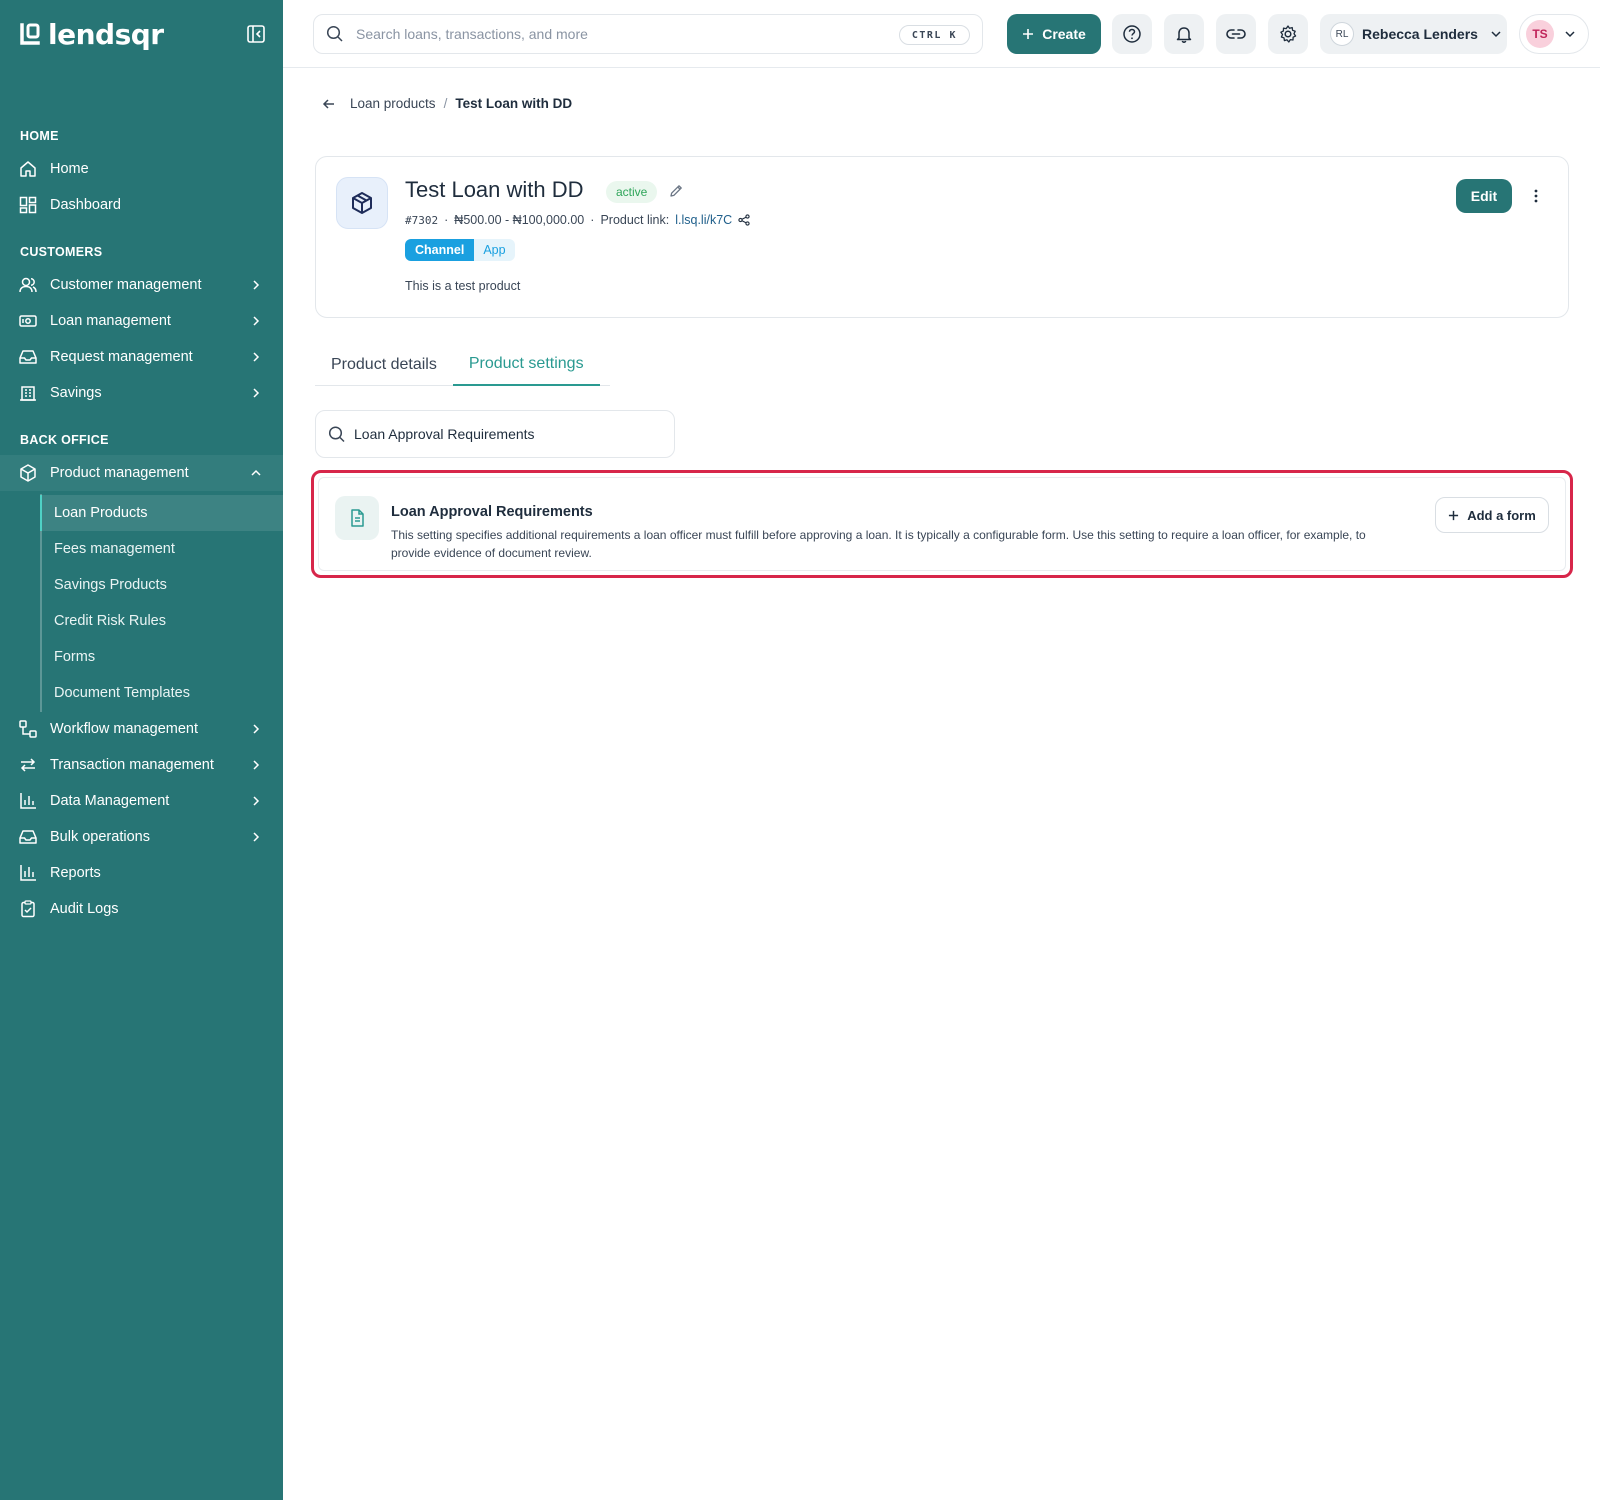 The width and height of the screenshot is (1600, 1500). I want to click on gear-icon, so click(1288, 34).